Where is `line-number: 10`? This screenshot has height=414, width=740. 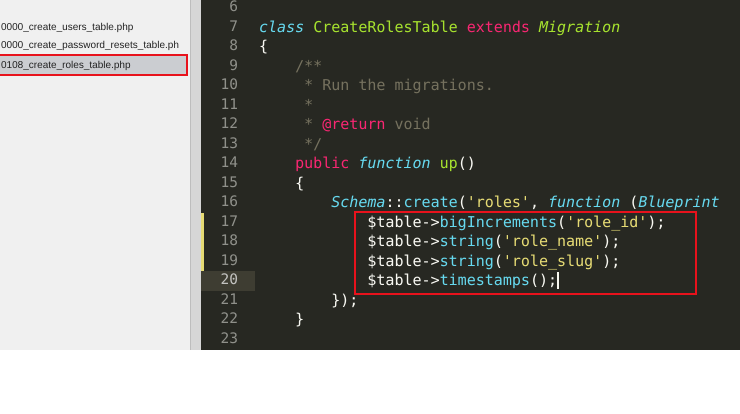
line-number: 10 is located at coordinates (229, 85).